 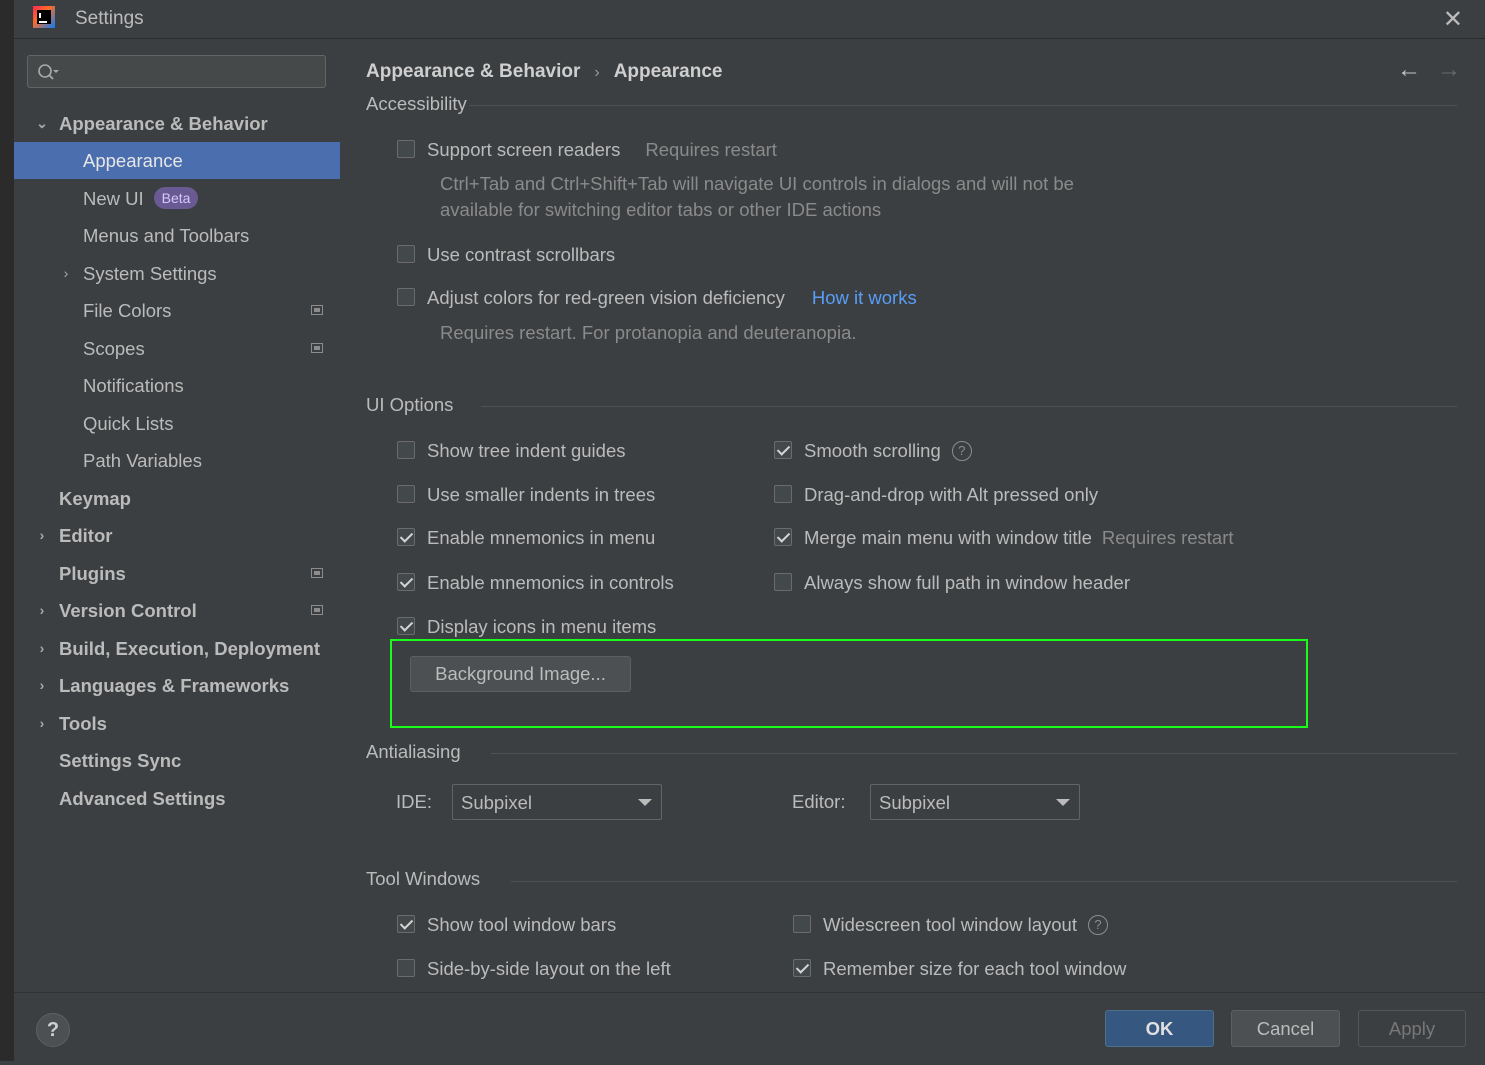 What do you see at coordinates (864, 297) in the screenshot?
I see `how-it-works-link: How it works` at bounding box center [864, 297].